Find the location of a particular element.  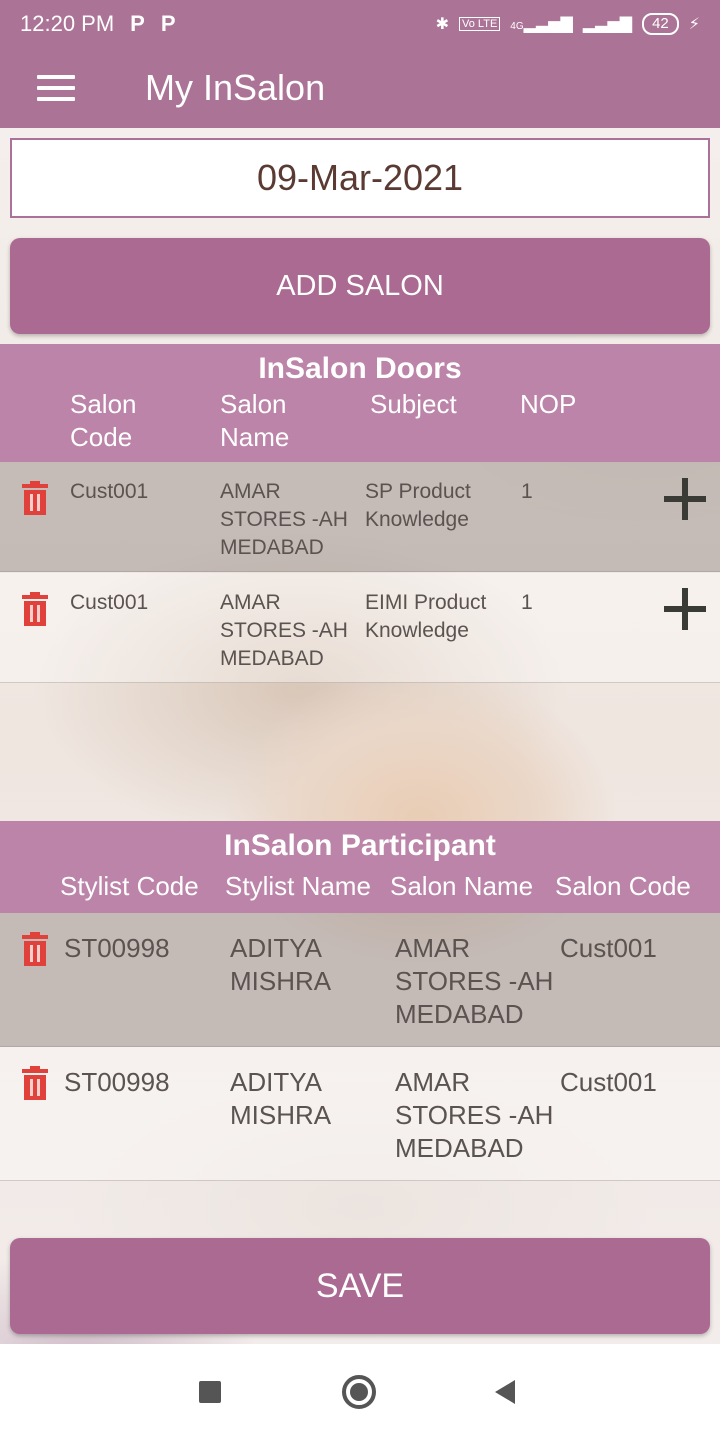

charging-icon: ⚡ is located at coordinates (694, 24).